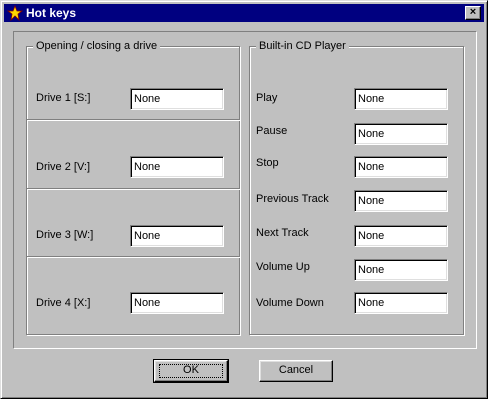 This screenshot has width=488, height=399. What do you see at coordinates (51, 13) in the screenshot?
I see `window-title: Hot keys` at bounding box center [51, 13].